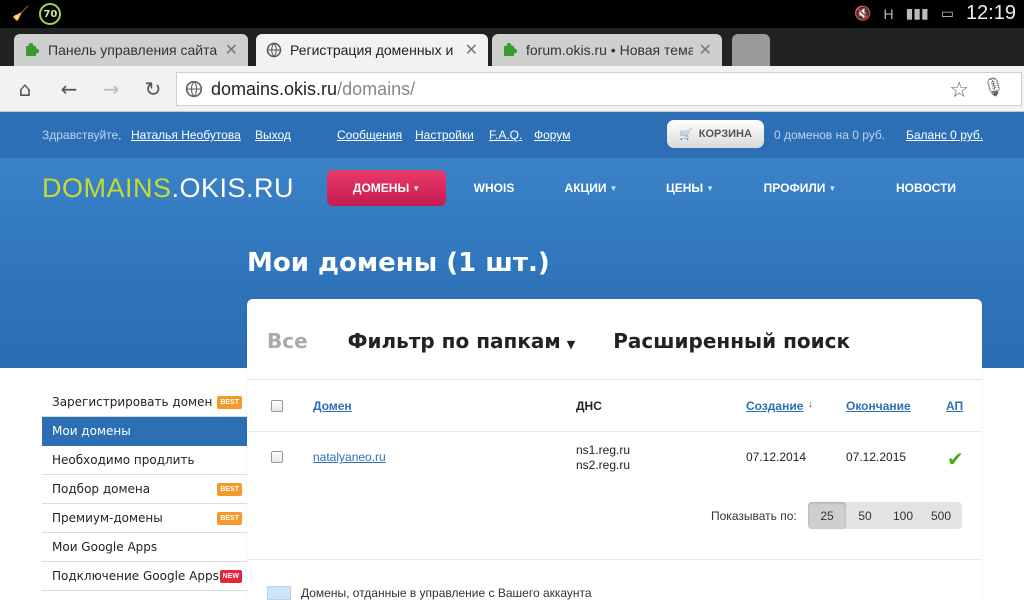  I want to click on browser-tab-domains: Регистрация доменных и ✕, so click(372, 50).